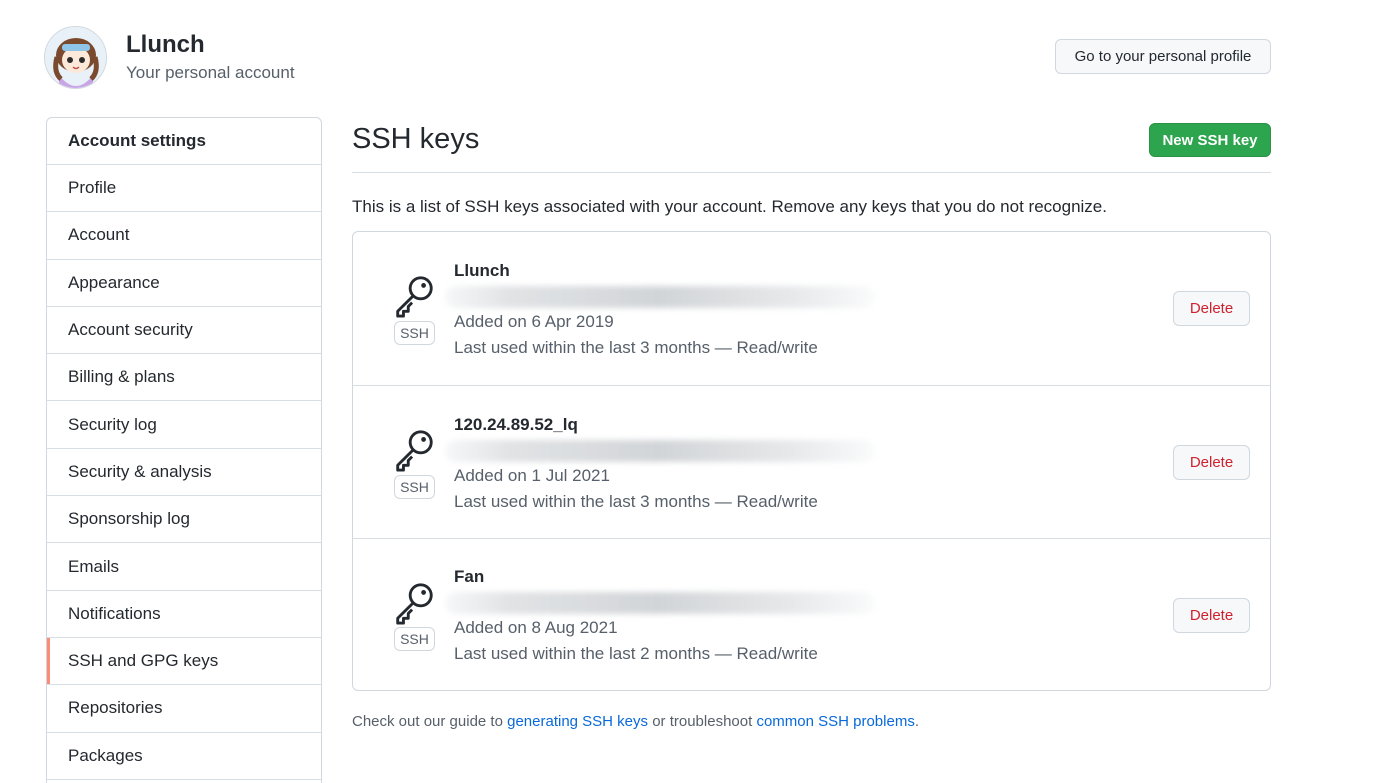  Describe the element at coordinates (184, 283) in the screenshot. I see `sidebar-item-appearance: Appearance` at that location.